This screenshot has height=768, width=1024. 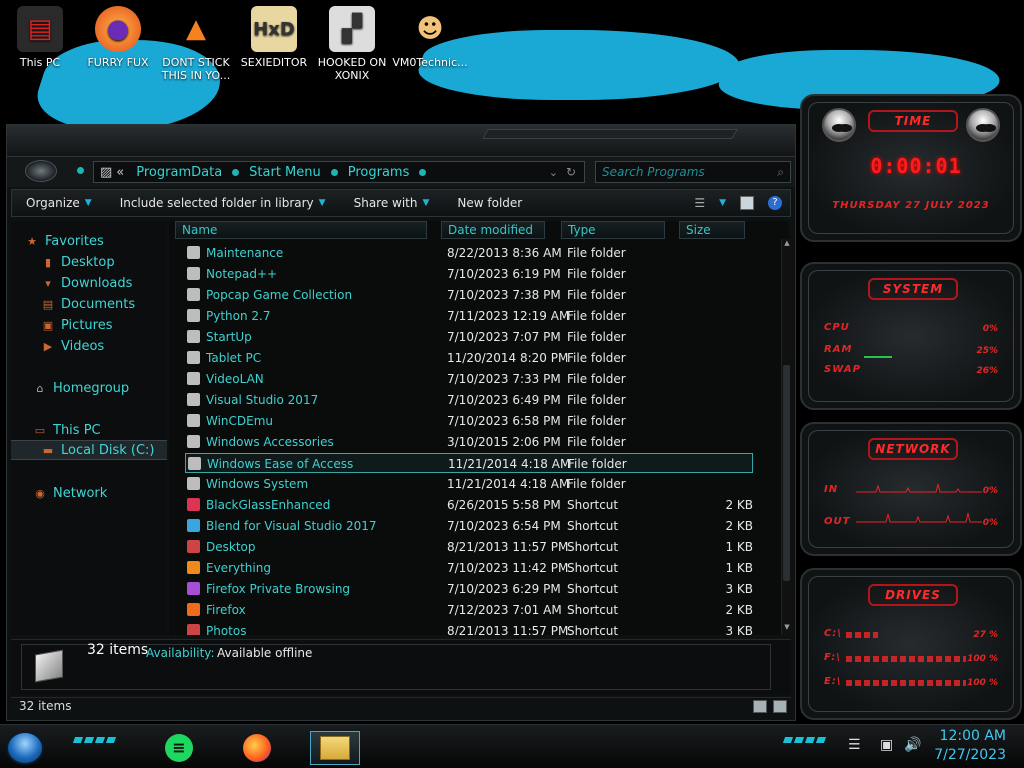 What do you see at coordinates (469, 421) in the screenshot?
I see `table-row: WinCDEmu 7/10/2023 6:58 PM File folder` at bounding box center [469, 421].